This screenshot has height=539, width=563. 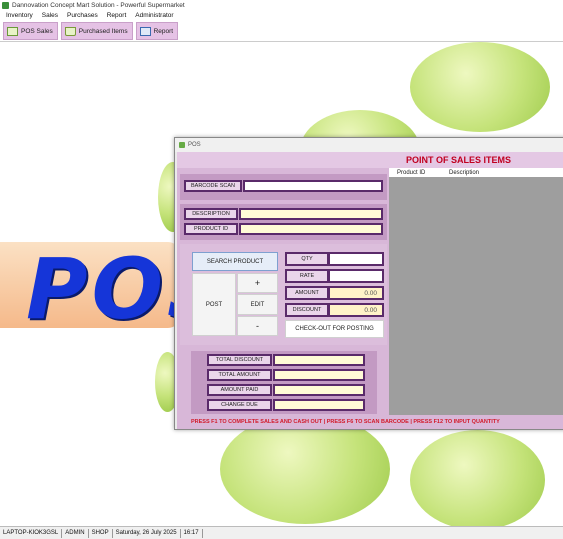 I want to click on report-button: Report, so click(x=157, y=31).